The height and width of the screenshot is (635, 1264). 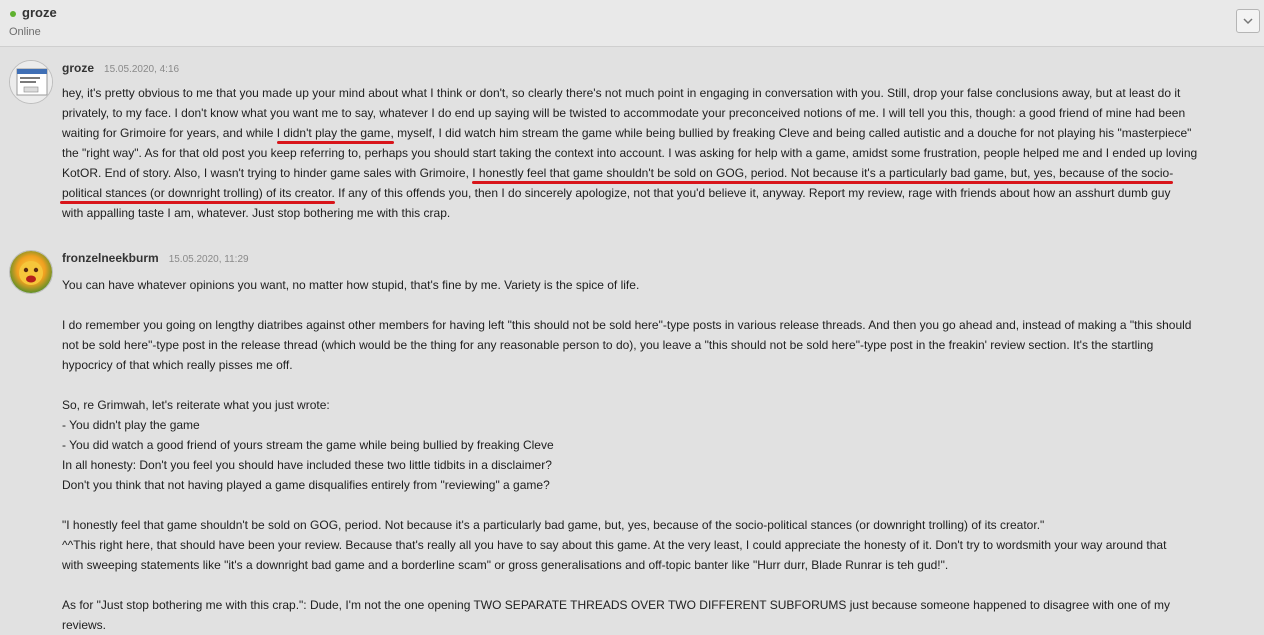 What do you see at coordinates (110, 258) in the screenshot?
I see `author-name: fronzelneekburm` at bounding box center [110, 258].